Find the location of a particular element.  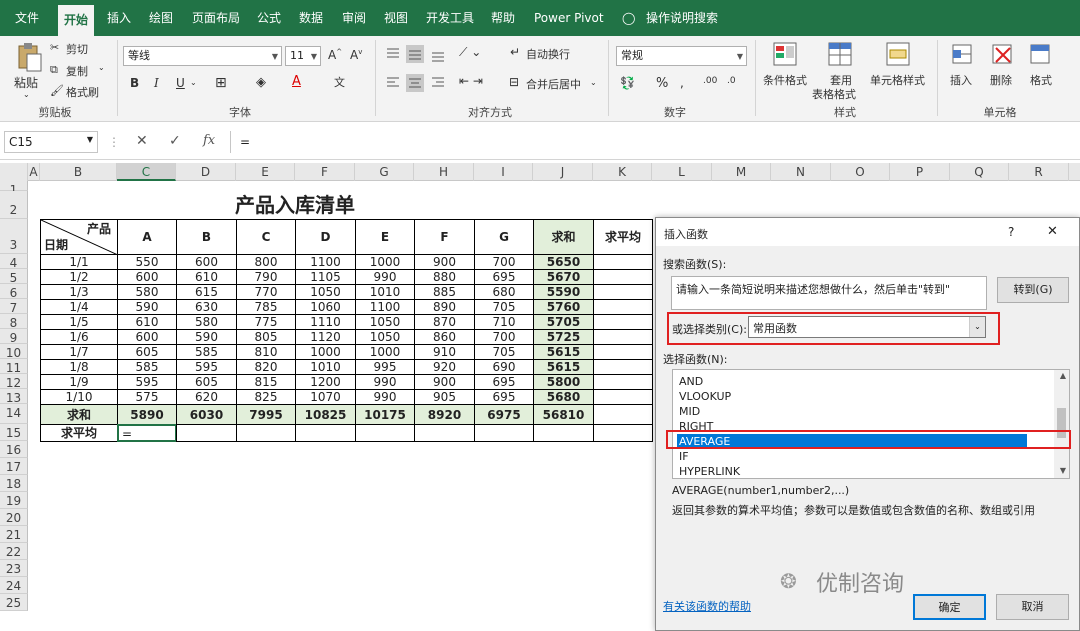

sum-cell: 7995 is located at coordinates (266, 414).